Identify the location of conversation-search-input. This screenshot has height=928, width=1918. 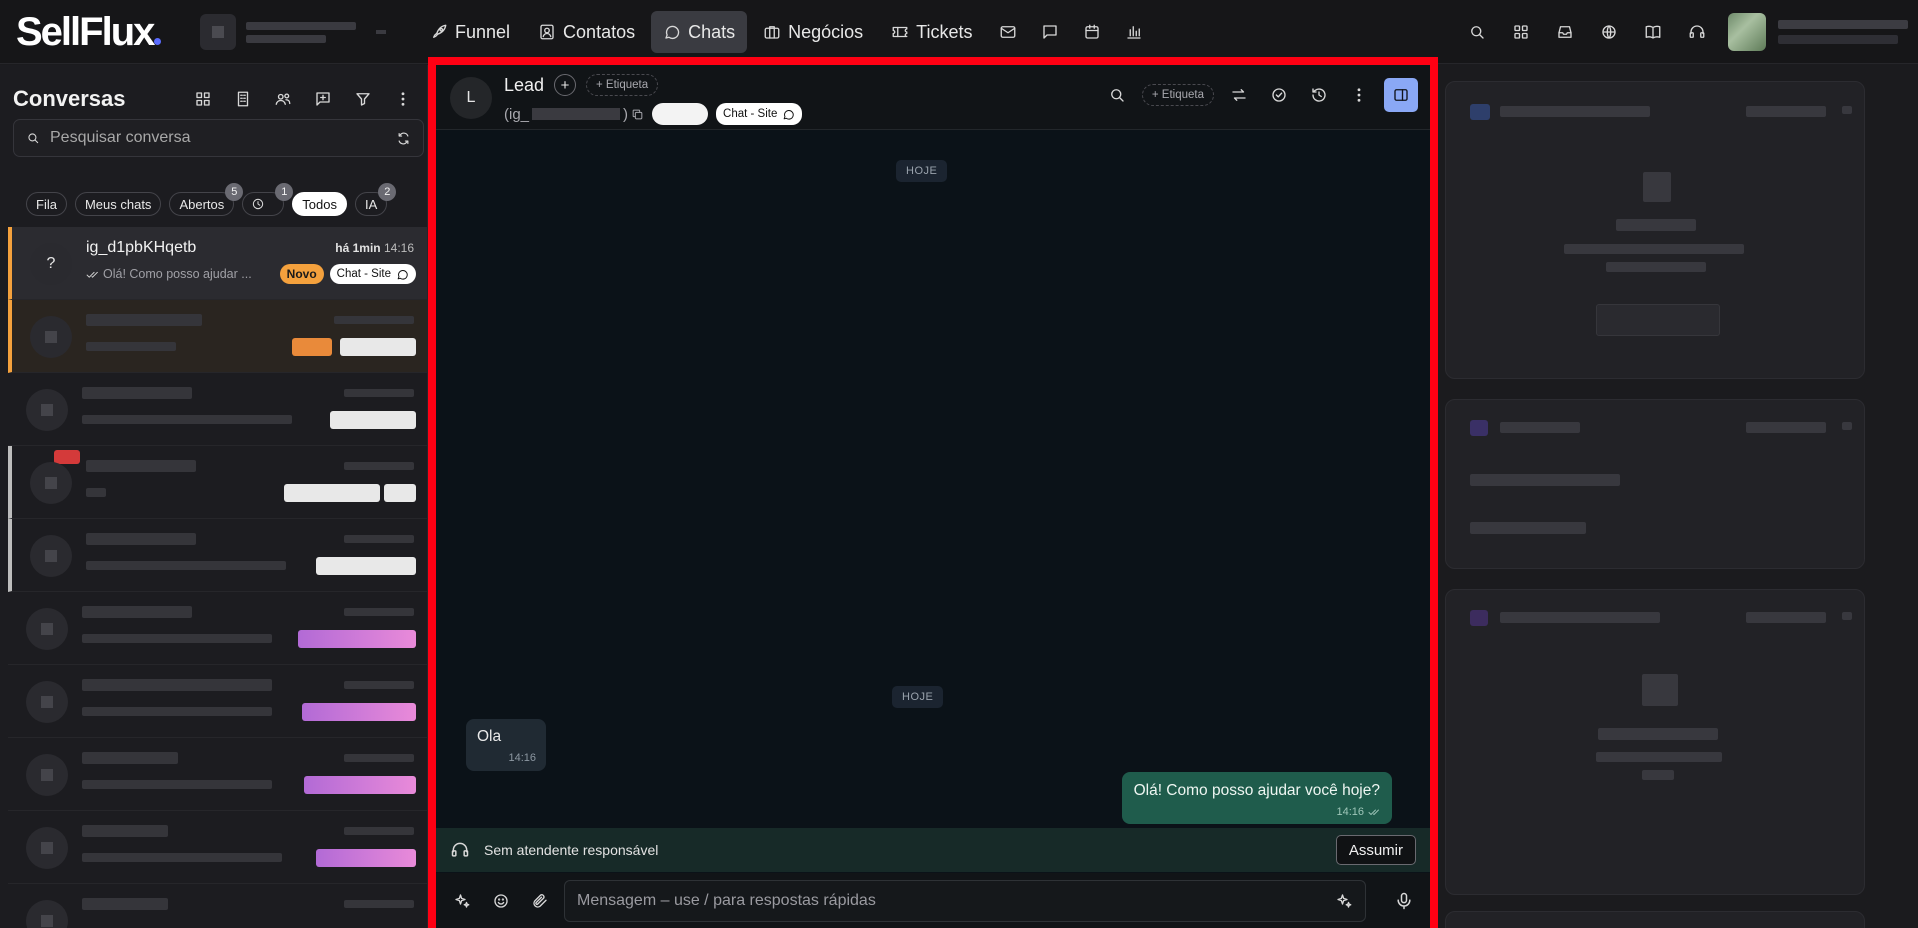
(218, 138).